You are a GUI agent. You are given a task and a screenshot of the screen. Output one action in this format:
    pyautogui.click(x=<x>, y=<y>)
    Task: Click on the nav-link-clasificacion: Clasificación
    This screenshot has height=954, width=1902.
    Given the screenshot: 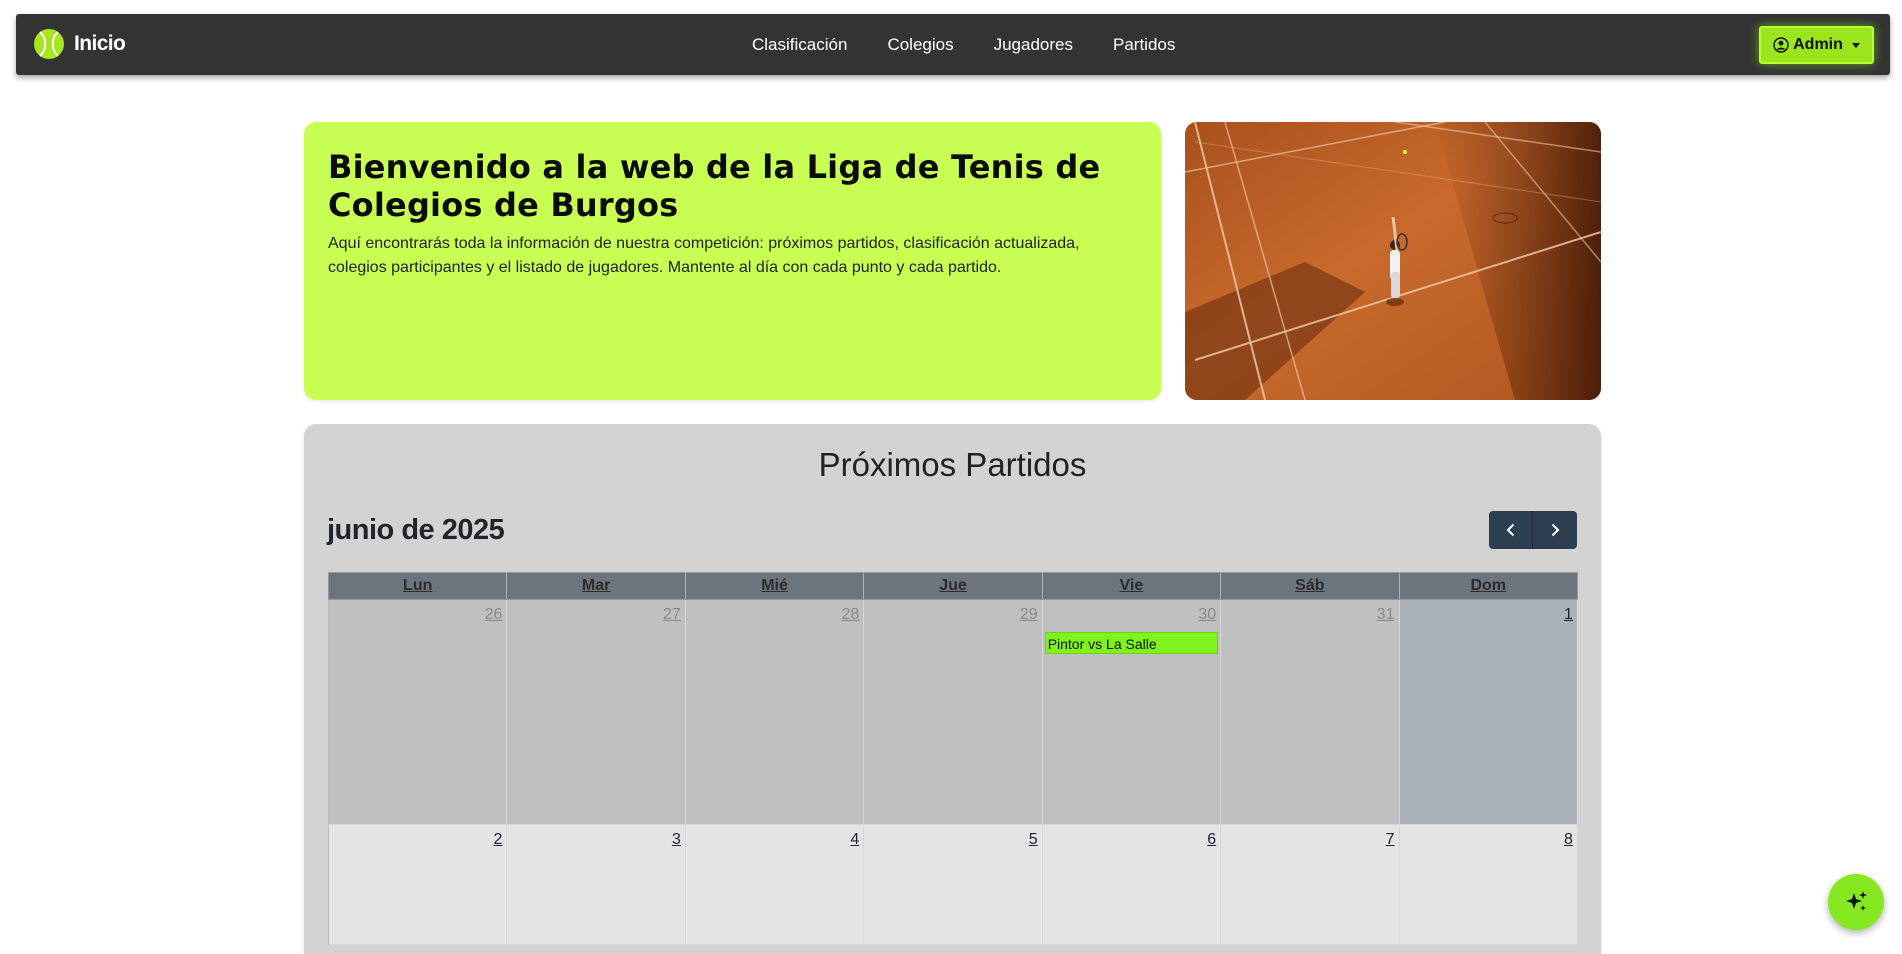 What is the action you would take?
    pyautogui.click(x=799, y=45)
    